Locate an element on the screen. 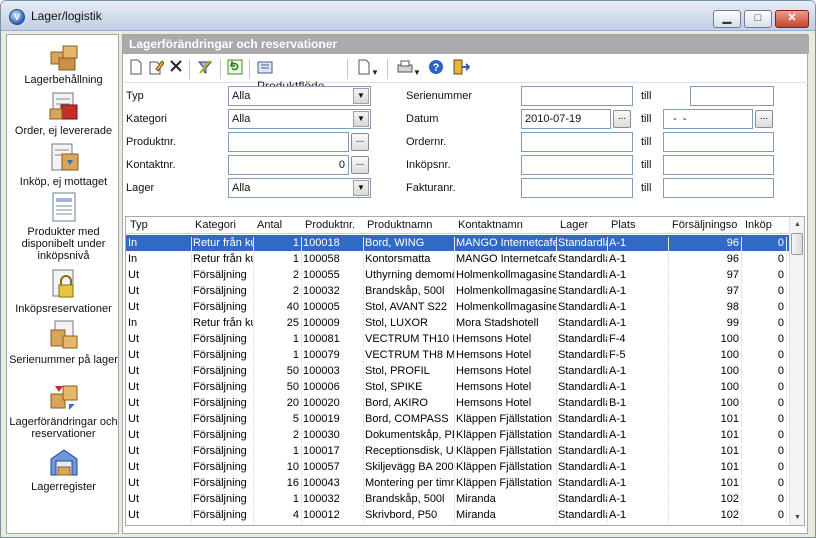  sidebar-item-inkop: Inköp, ej mottaget is located at coordinates (63, 164).